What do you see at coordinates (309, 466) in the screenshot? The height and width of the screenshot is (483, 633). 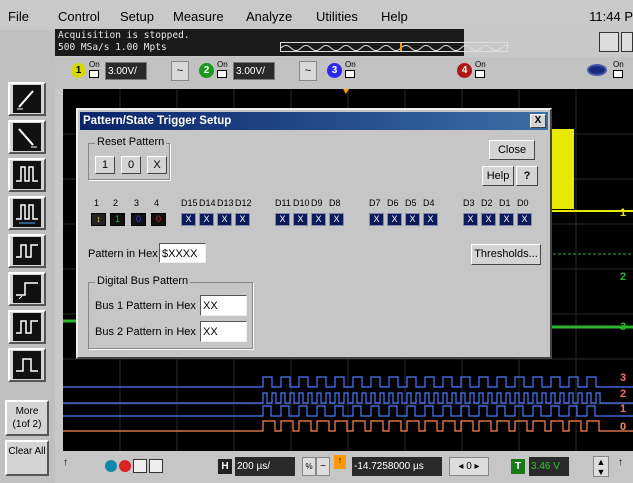 I see `timebase-fine-button: %` at bounding box center [309, 466].